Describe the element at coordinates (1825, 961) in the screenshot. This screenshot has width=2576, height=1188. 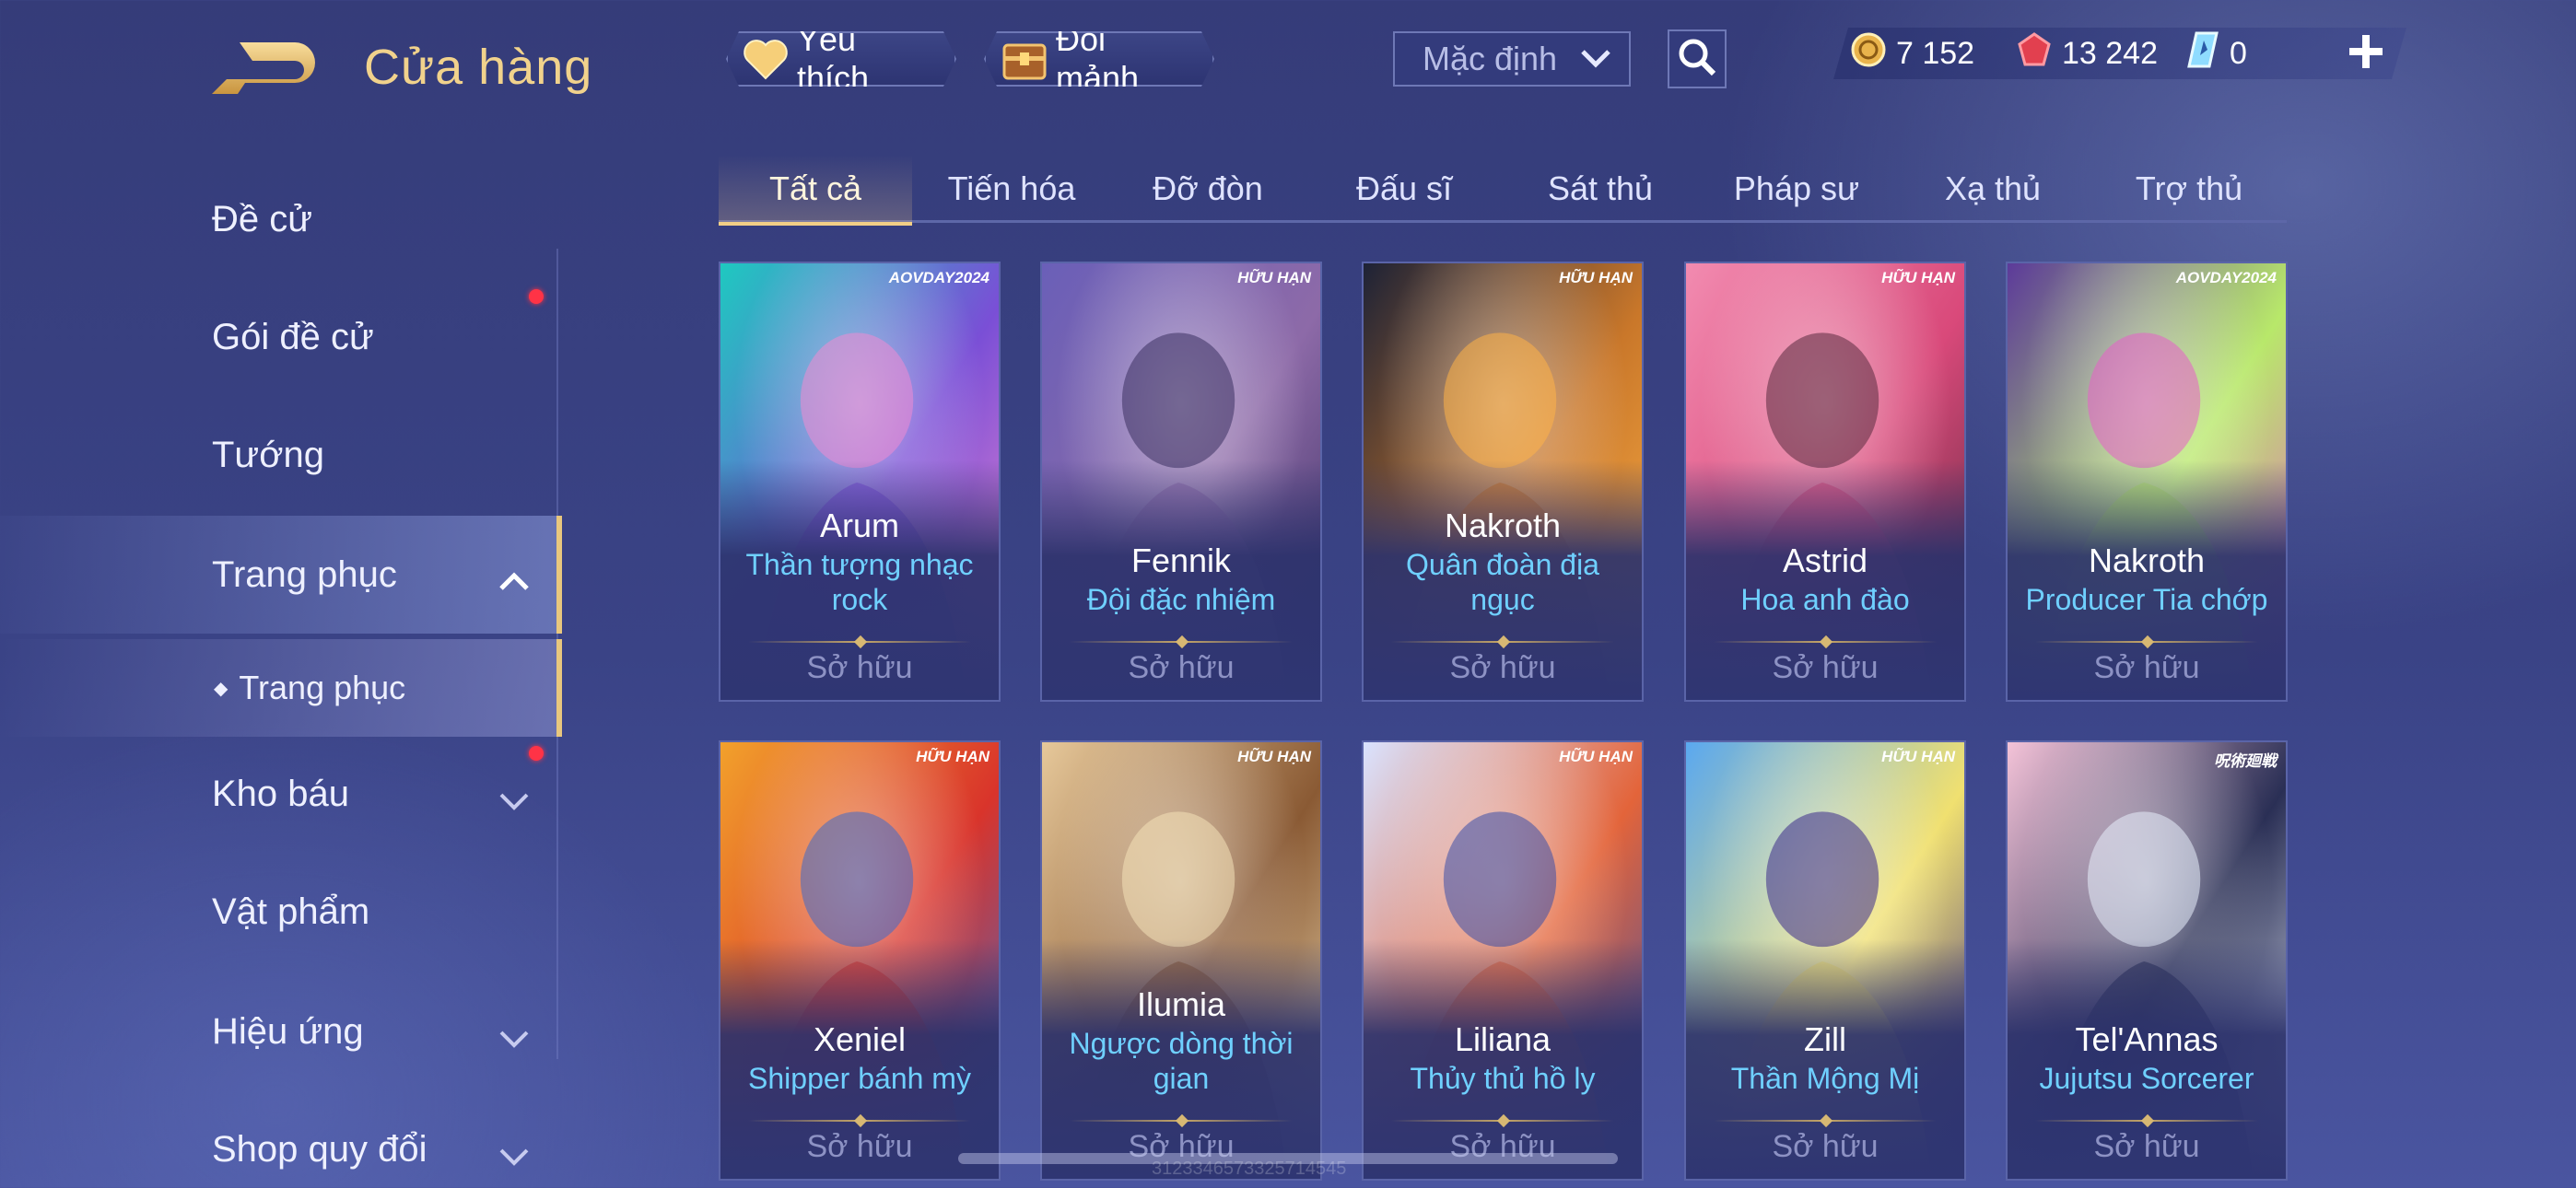
I see `skin-card: Zill Thần Mộng Mị Sở hữu HỮU HẠN` at that location.